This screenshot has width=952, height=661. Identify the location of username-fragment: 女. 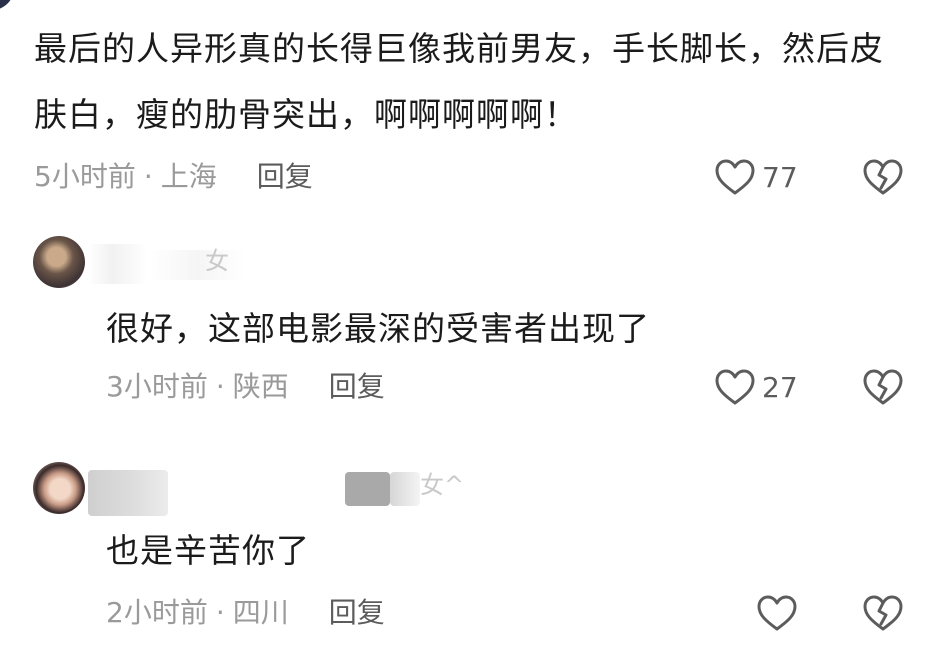
(217, 261).